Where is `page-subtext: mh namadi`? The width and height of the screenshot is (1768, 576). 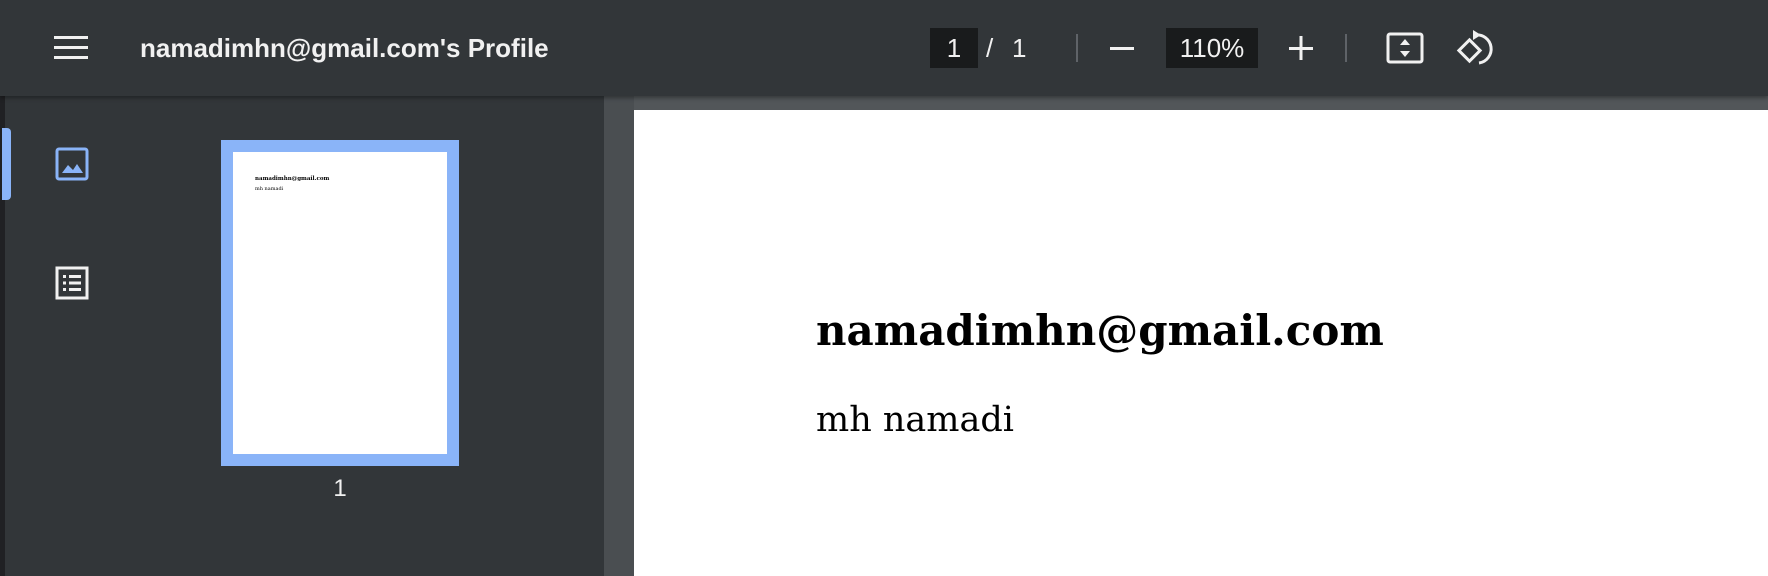 page-subtext: mh namadi is located at coordinates (915, 420).